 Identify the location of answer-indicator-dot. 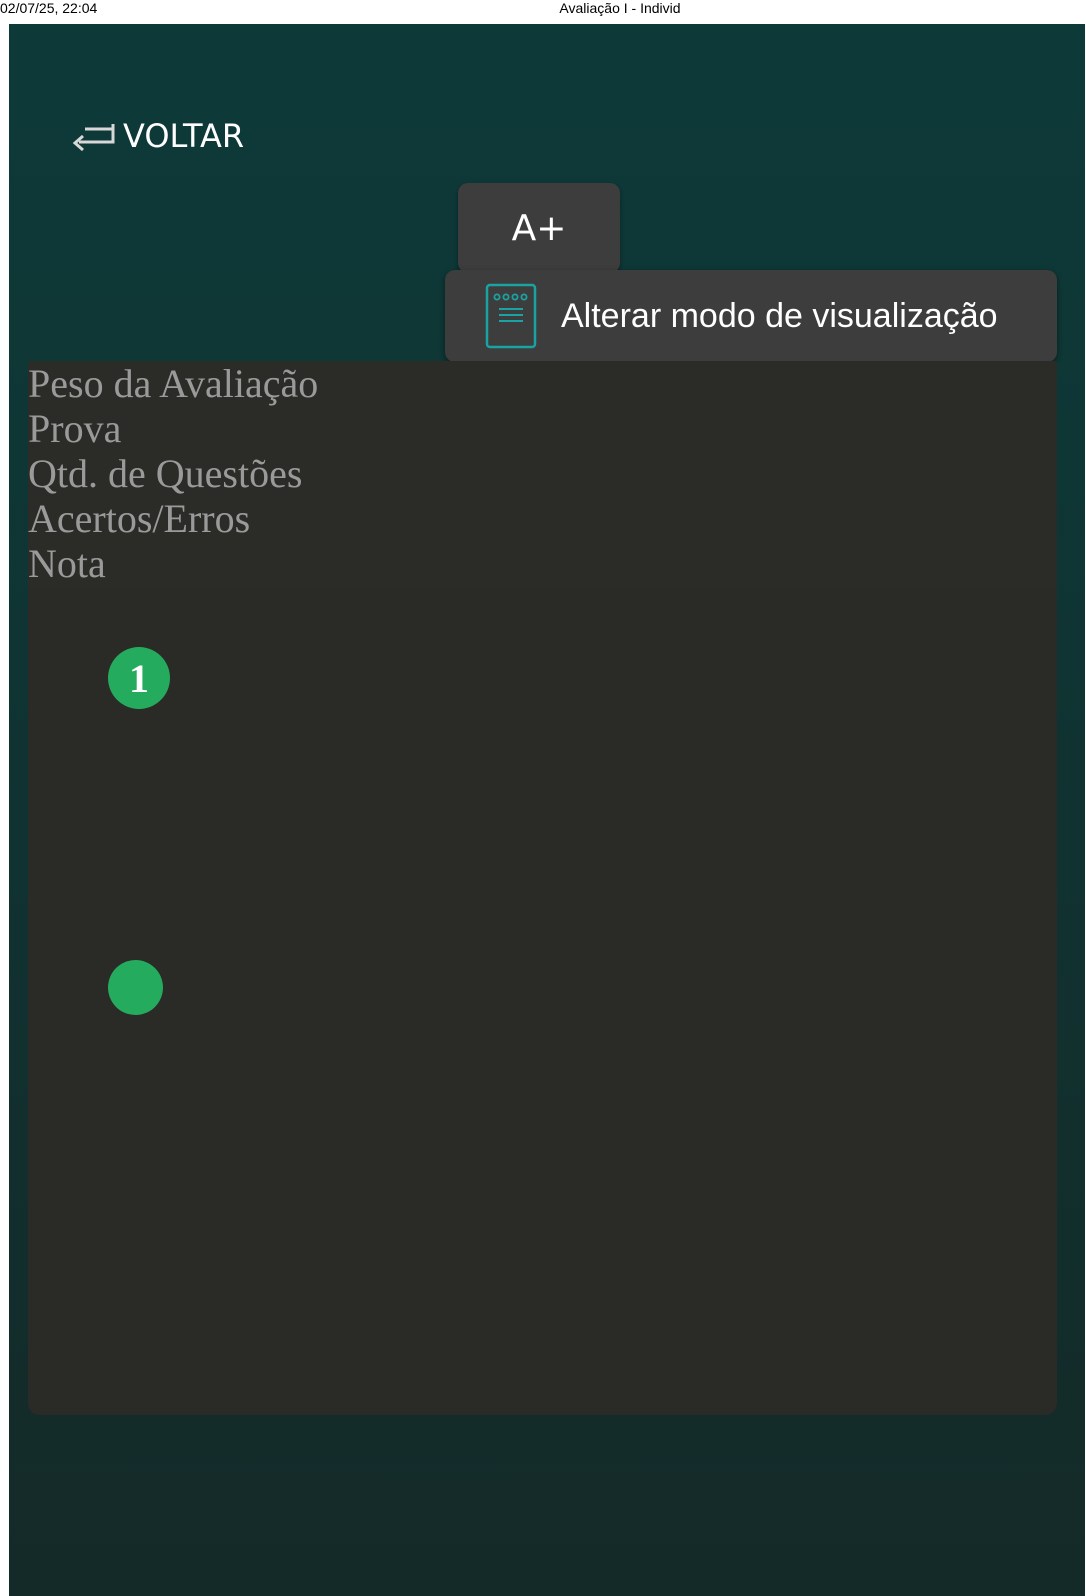
(135, 987).